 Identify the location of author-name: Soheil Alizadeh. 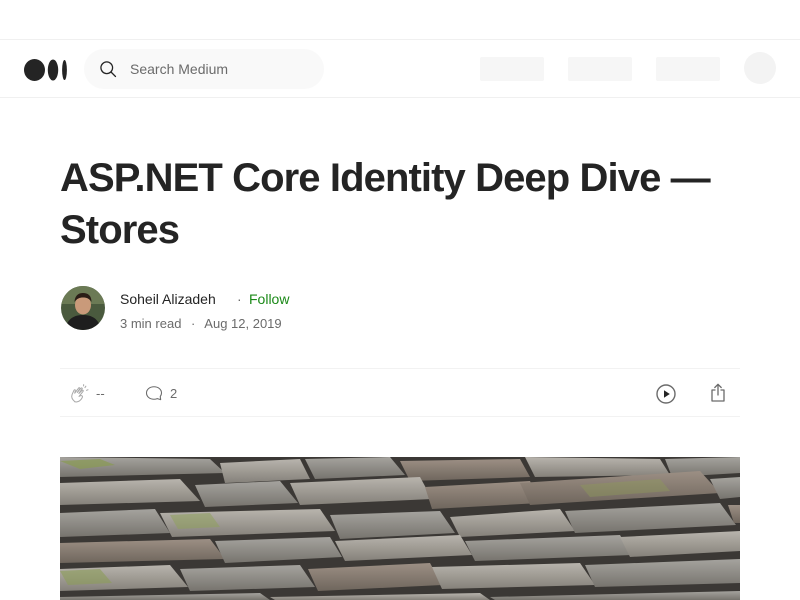
(168, 299).